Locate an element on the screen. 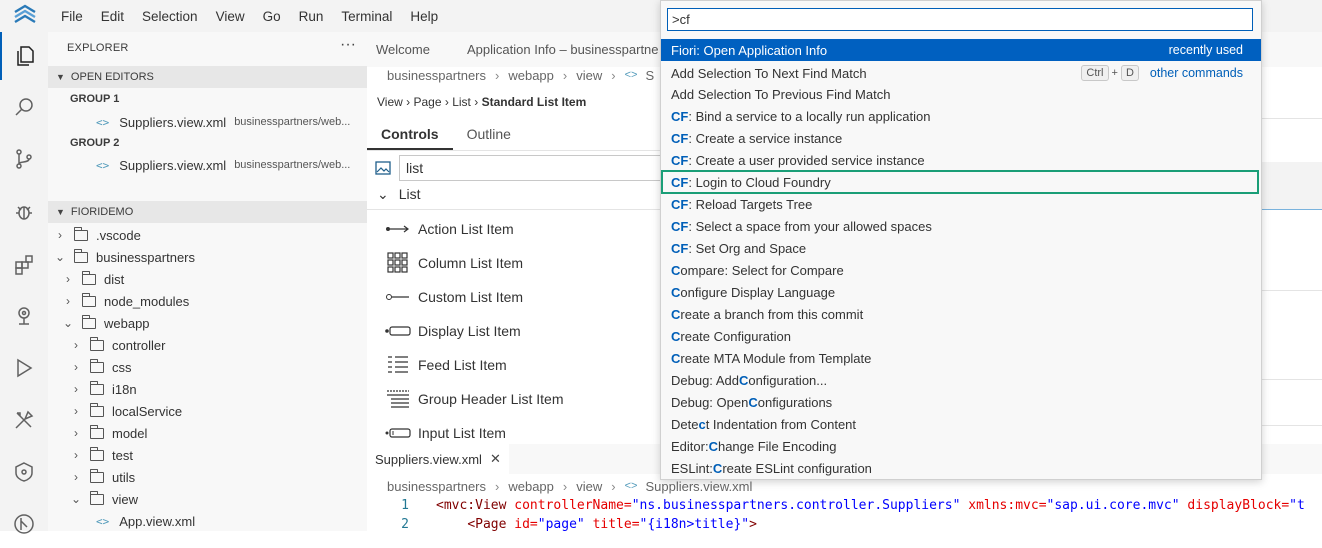 Image resolution: width=1322 pixels, height=548 pixels. explorer-activity is located at coordinates (24, 56).